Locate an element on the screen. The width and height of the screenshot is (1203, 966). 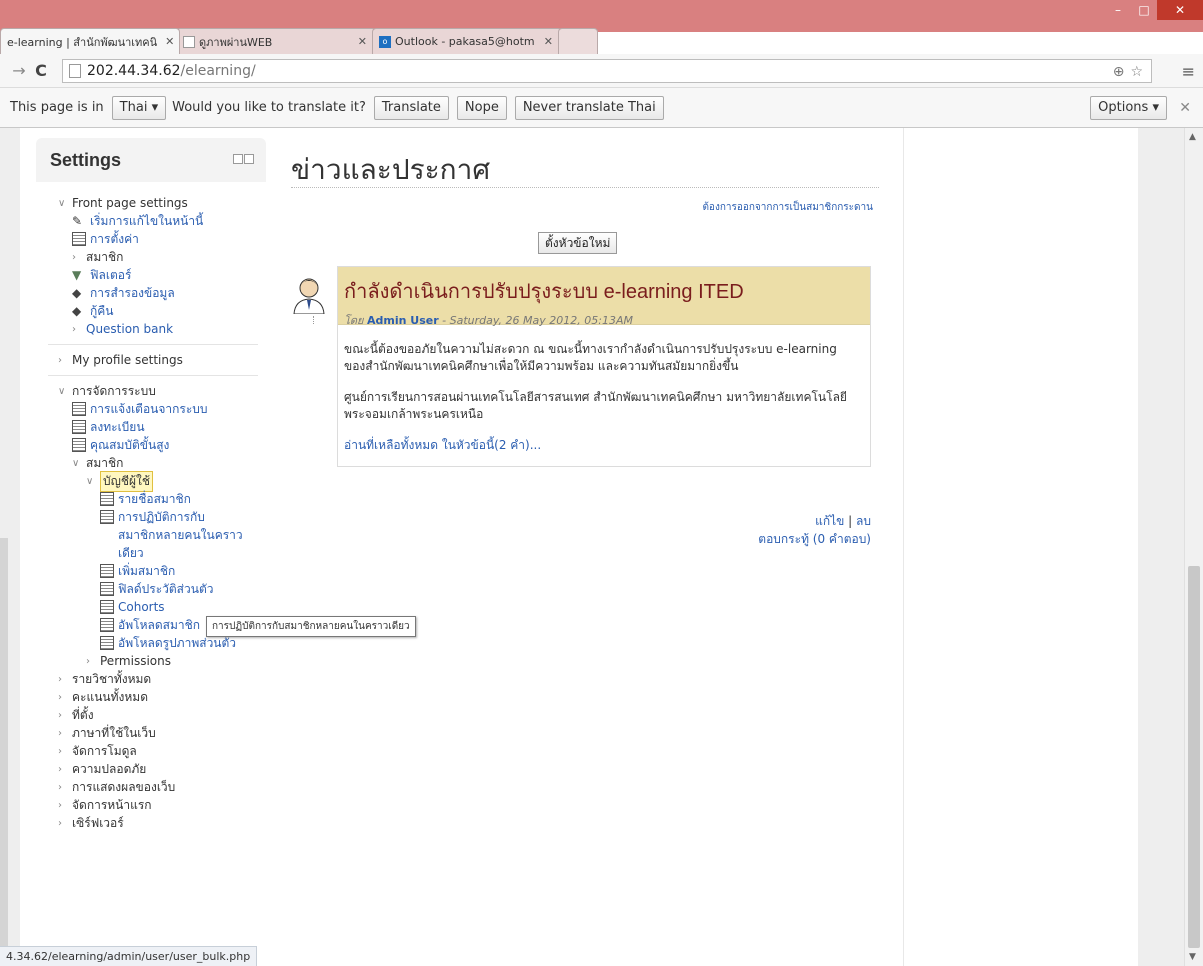
close-window-button: ✕ is located at coordinates (1180, 10).